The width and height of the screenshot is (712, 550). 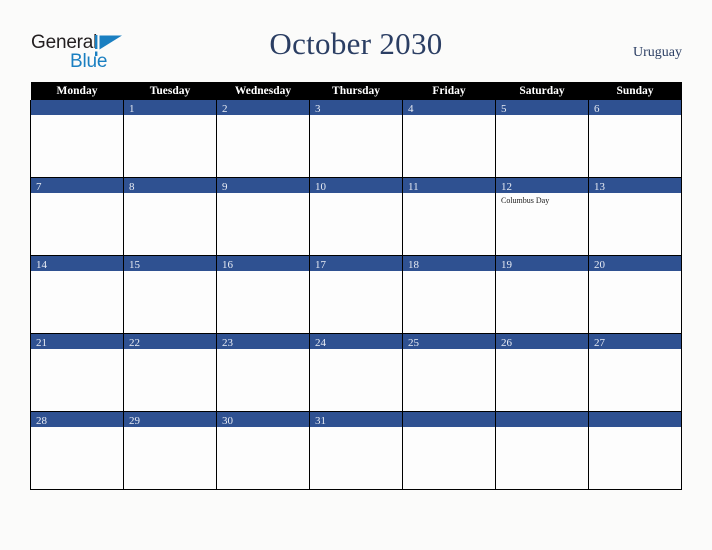 What do you see at coordinates (599, 187) in the screenshot?
I see `day-number: 13` at bounding box center [599, 187].